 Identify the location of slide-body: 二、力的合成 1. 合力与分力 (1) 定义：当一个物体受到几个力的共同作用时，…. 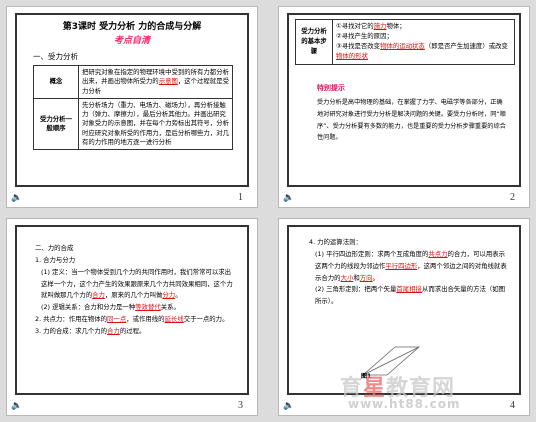
(135, 290).